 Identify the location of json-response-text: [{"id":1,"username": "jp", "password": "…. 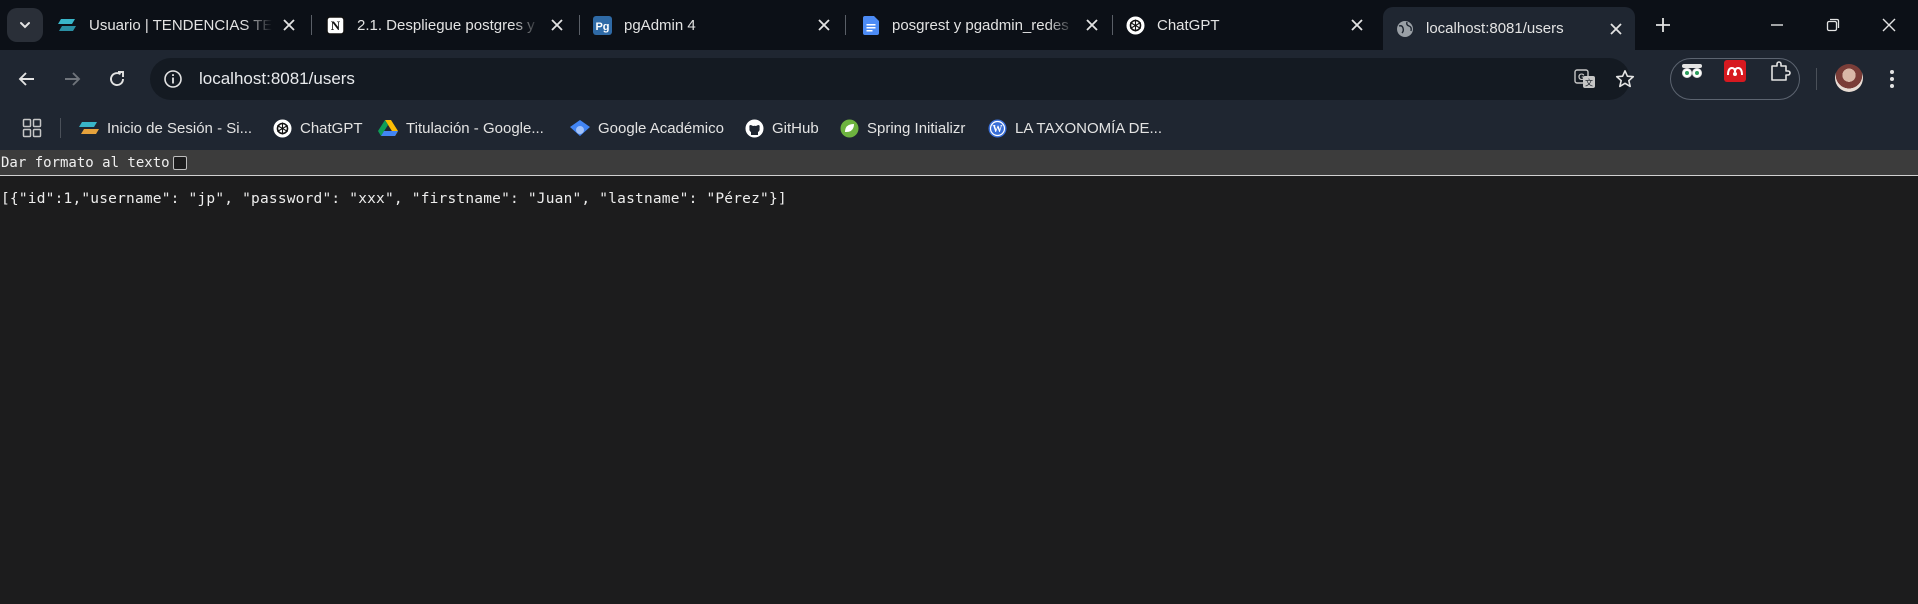
(394, 199).